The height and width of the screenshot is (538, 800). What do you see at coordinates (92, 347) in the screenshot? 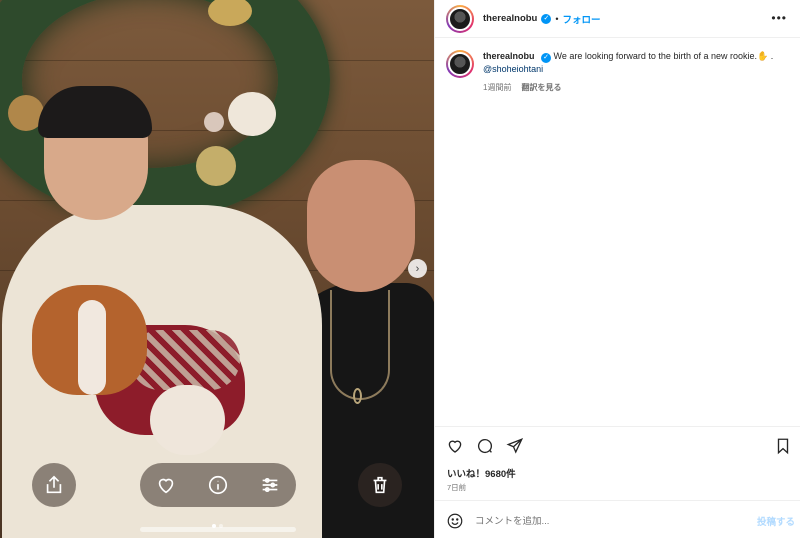
I see `dog-blaze` at bounding box center [92, 347].